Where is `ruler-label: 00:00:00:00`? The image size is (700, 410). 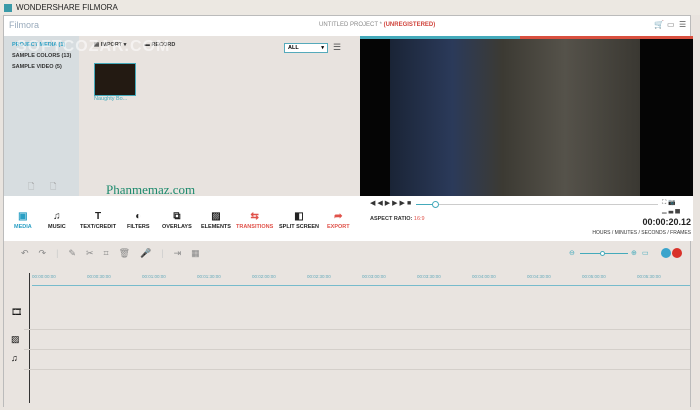
ruler-label: 00:00:00:00 is located at coordinates (44, 276).